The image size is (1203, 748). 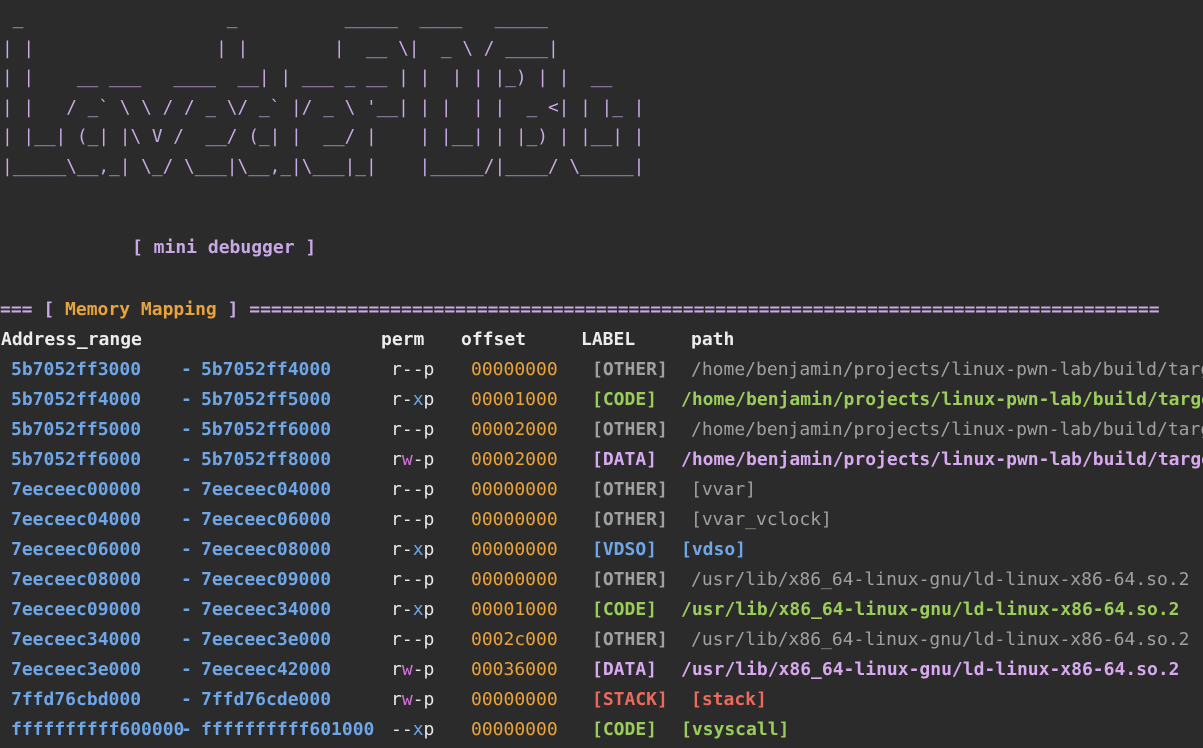 What do you see at coordinates (266, 429) in the screenshot?
I see `address-end: 5b7052ff6000` at bounding box center [266, 429].